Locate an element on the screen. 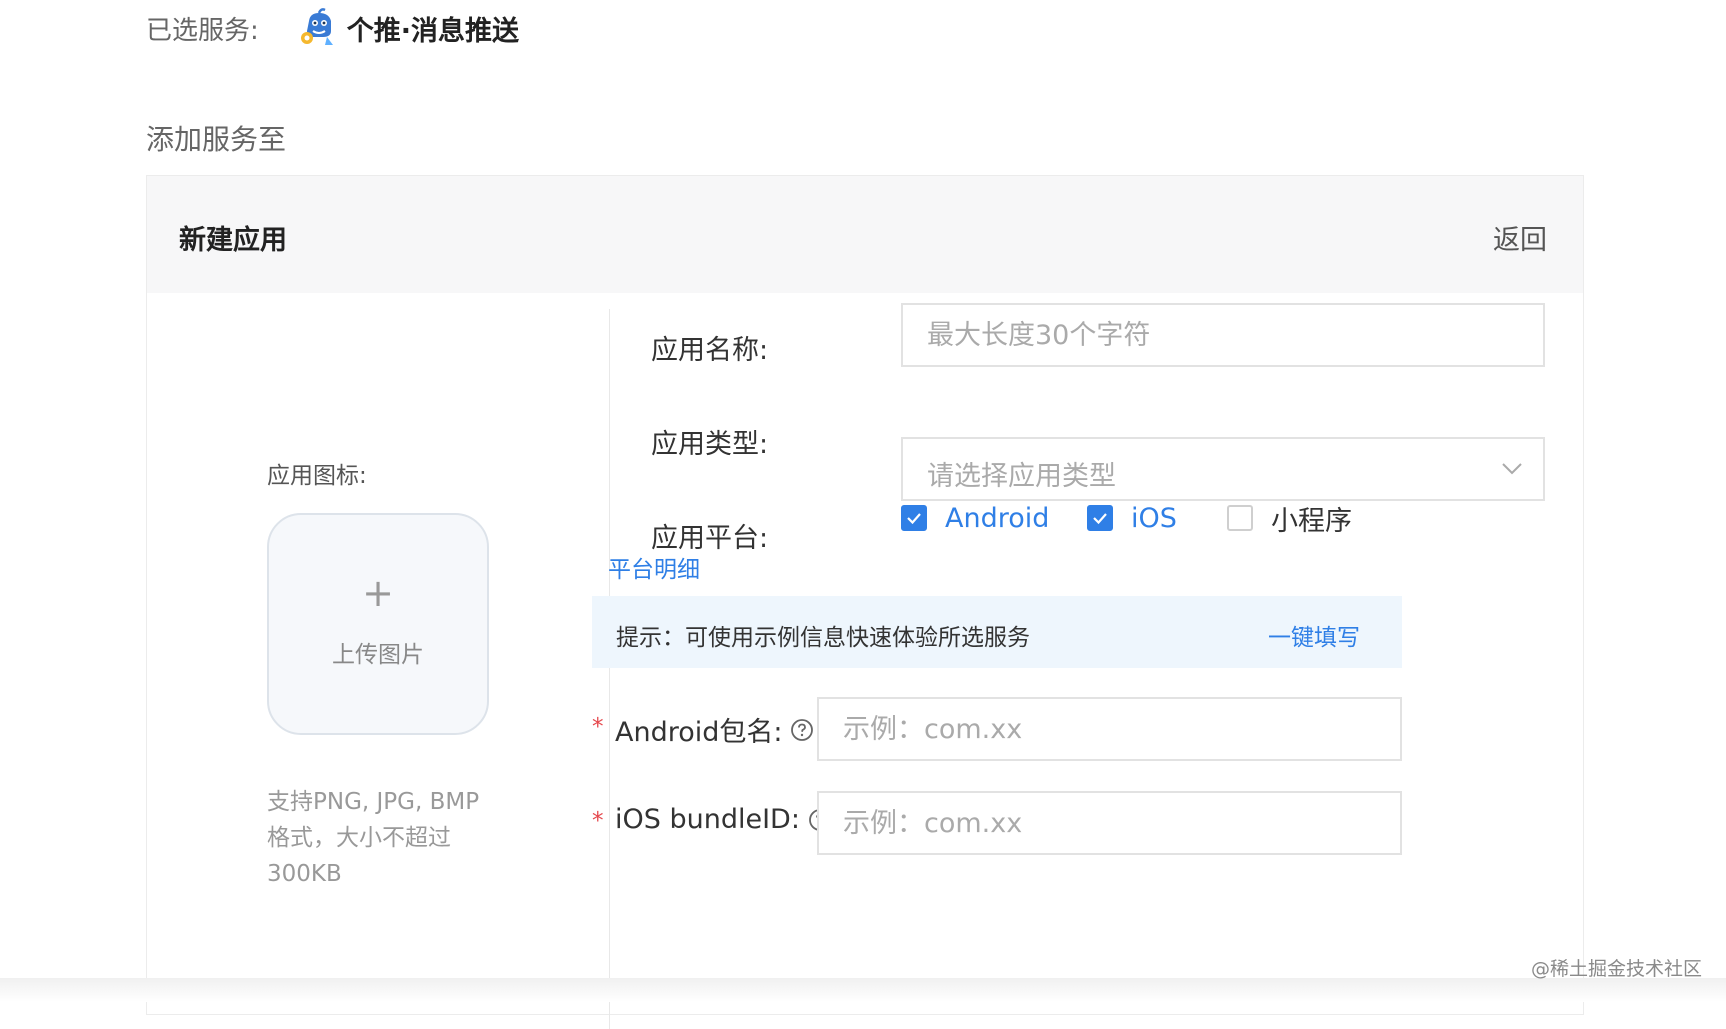  column-divider is located at coordinates (609, 669).